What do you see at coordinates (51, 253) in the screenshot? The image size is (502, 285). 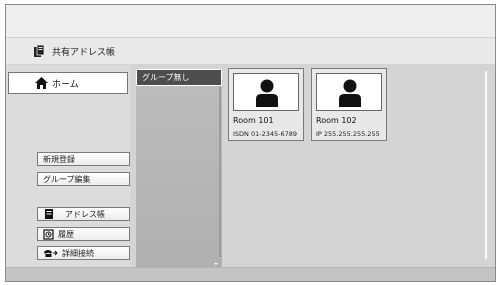 I see `phone-connect-icon` at bounding box center [51, 253].